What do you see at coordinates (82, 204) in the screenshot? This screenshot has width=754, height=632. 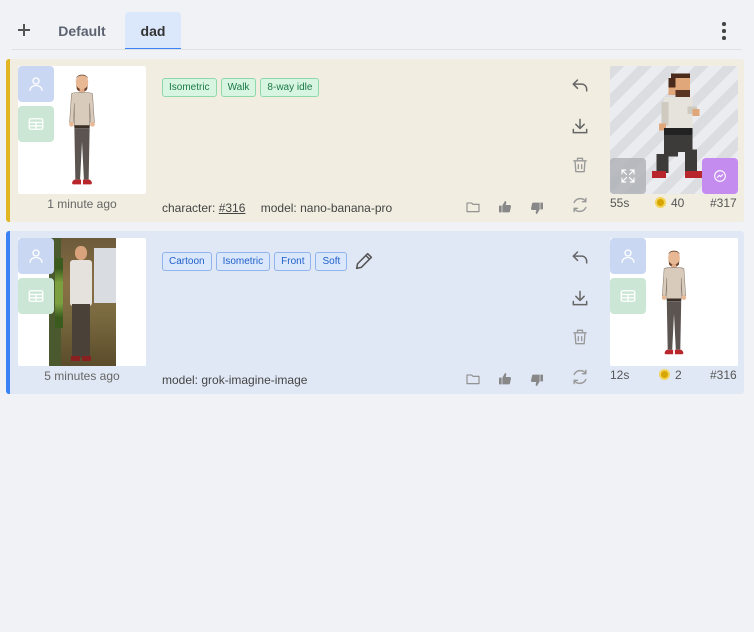 I see `timestamp: 1 minute ago` at bounding box center [82, 204].